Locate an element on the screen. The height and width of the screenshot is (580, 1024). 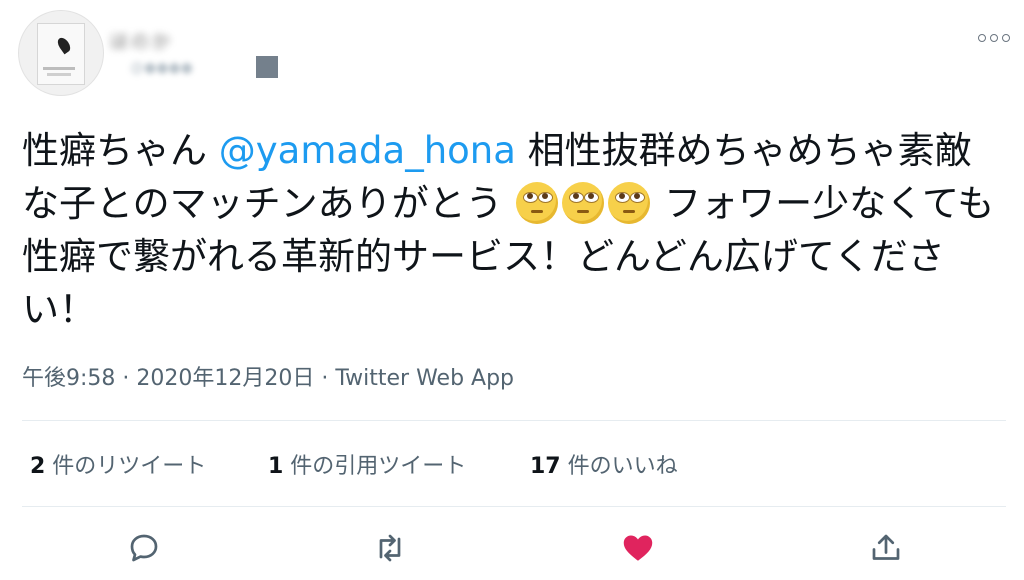
retweet-button is located at coordinates (390, 548).